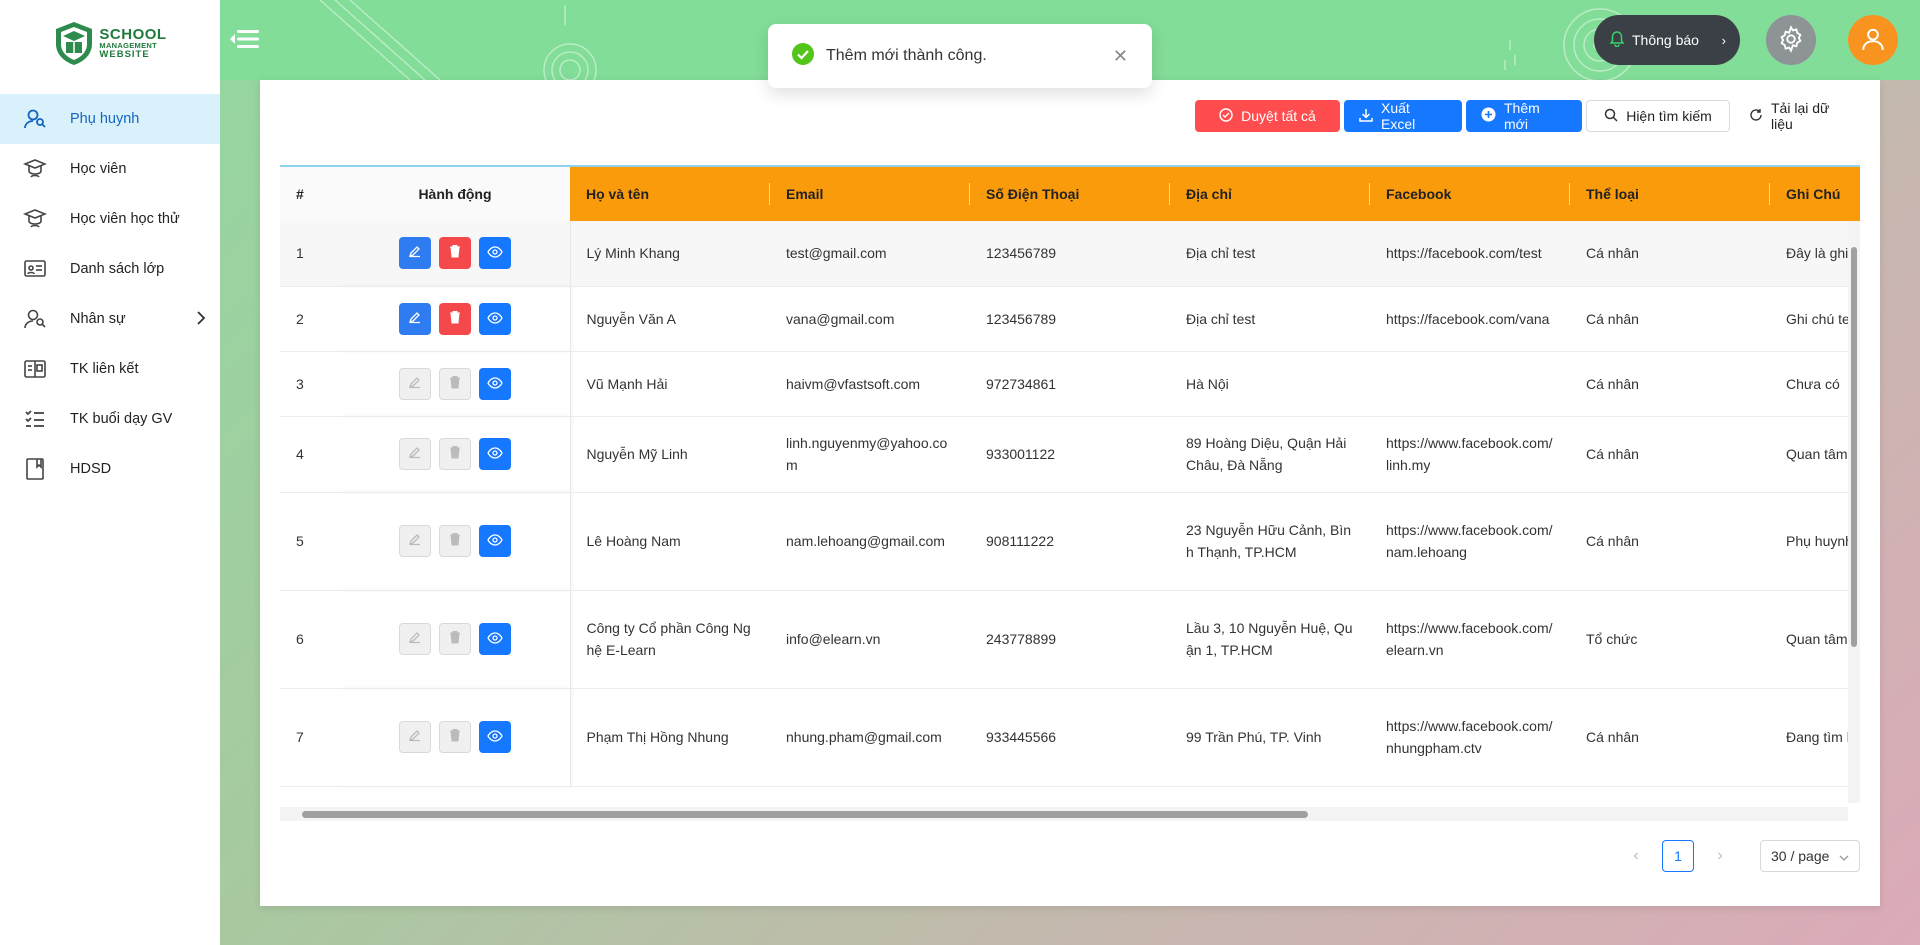 The image size is (1920, 945). I want to click on cell-facebook: https://www.facebook.com/nam.lehoang, so click(1470, 541).